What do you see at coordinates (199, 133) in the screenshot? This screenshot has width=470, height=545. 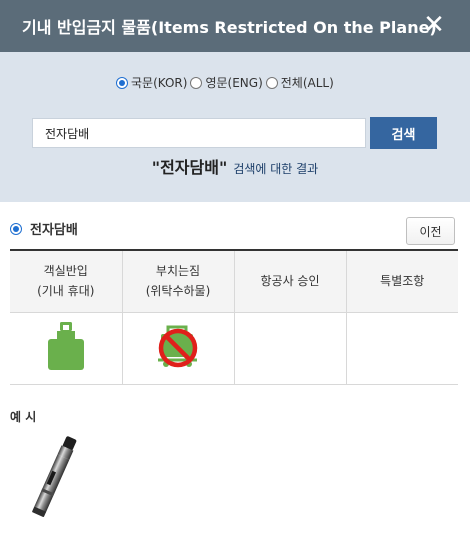 I see `search-input` at bounding box center [199, 133].